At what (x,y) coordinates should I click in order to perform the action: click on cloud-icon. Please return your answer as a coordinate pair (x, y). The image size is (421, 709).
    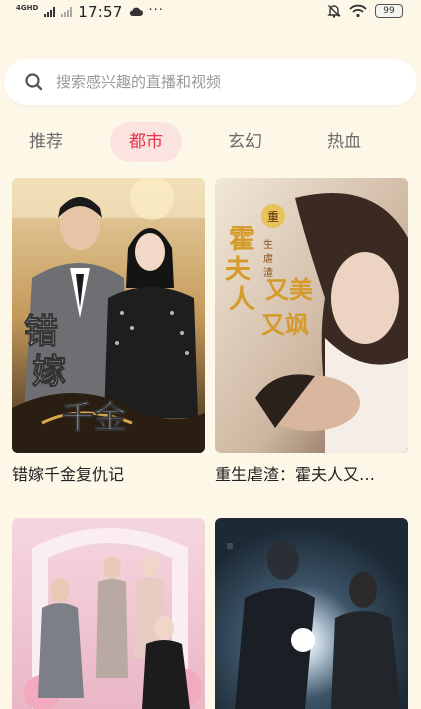
    Looking at the image, I should click on (136, 11).